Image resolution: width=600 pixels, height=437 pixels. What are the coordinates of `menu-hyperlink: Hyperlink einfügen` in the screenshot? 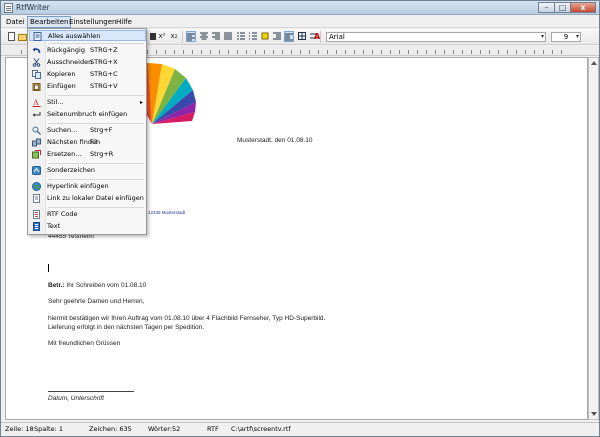 It's located at (87, 186).